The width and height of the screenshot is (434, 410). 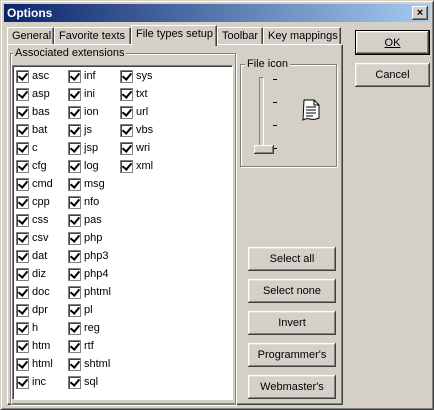 I want to click on extension-label: bas, so click(x=41, y=112).